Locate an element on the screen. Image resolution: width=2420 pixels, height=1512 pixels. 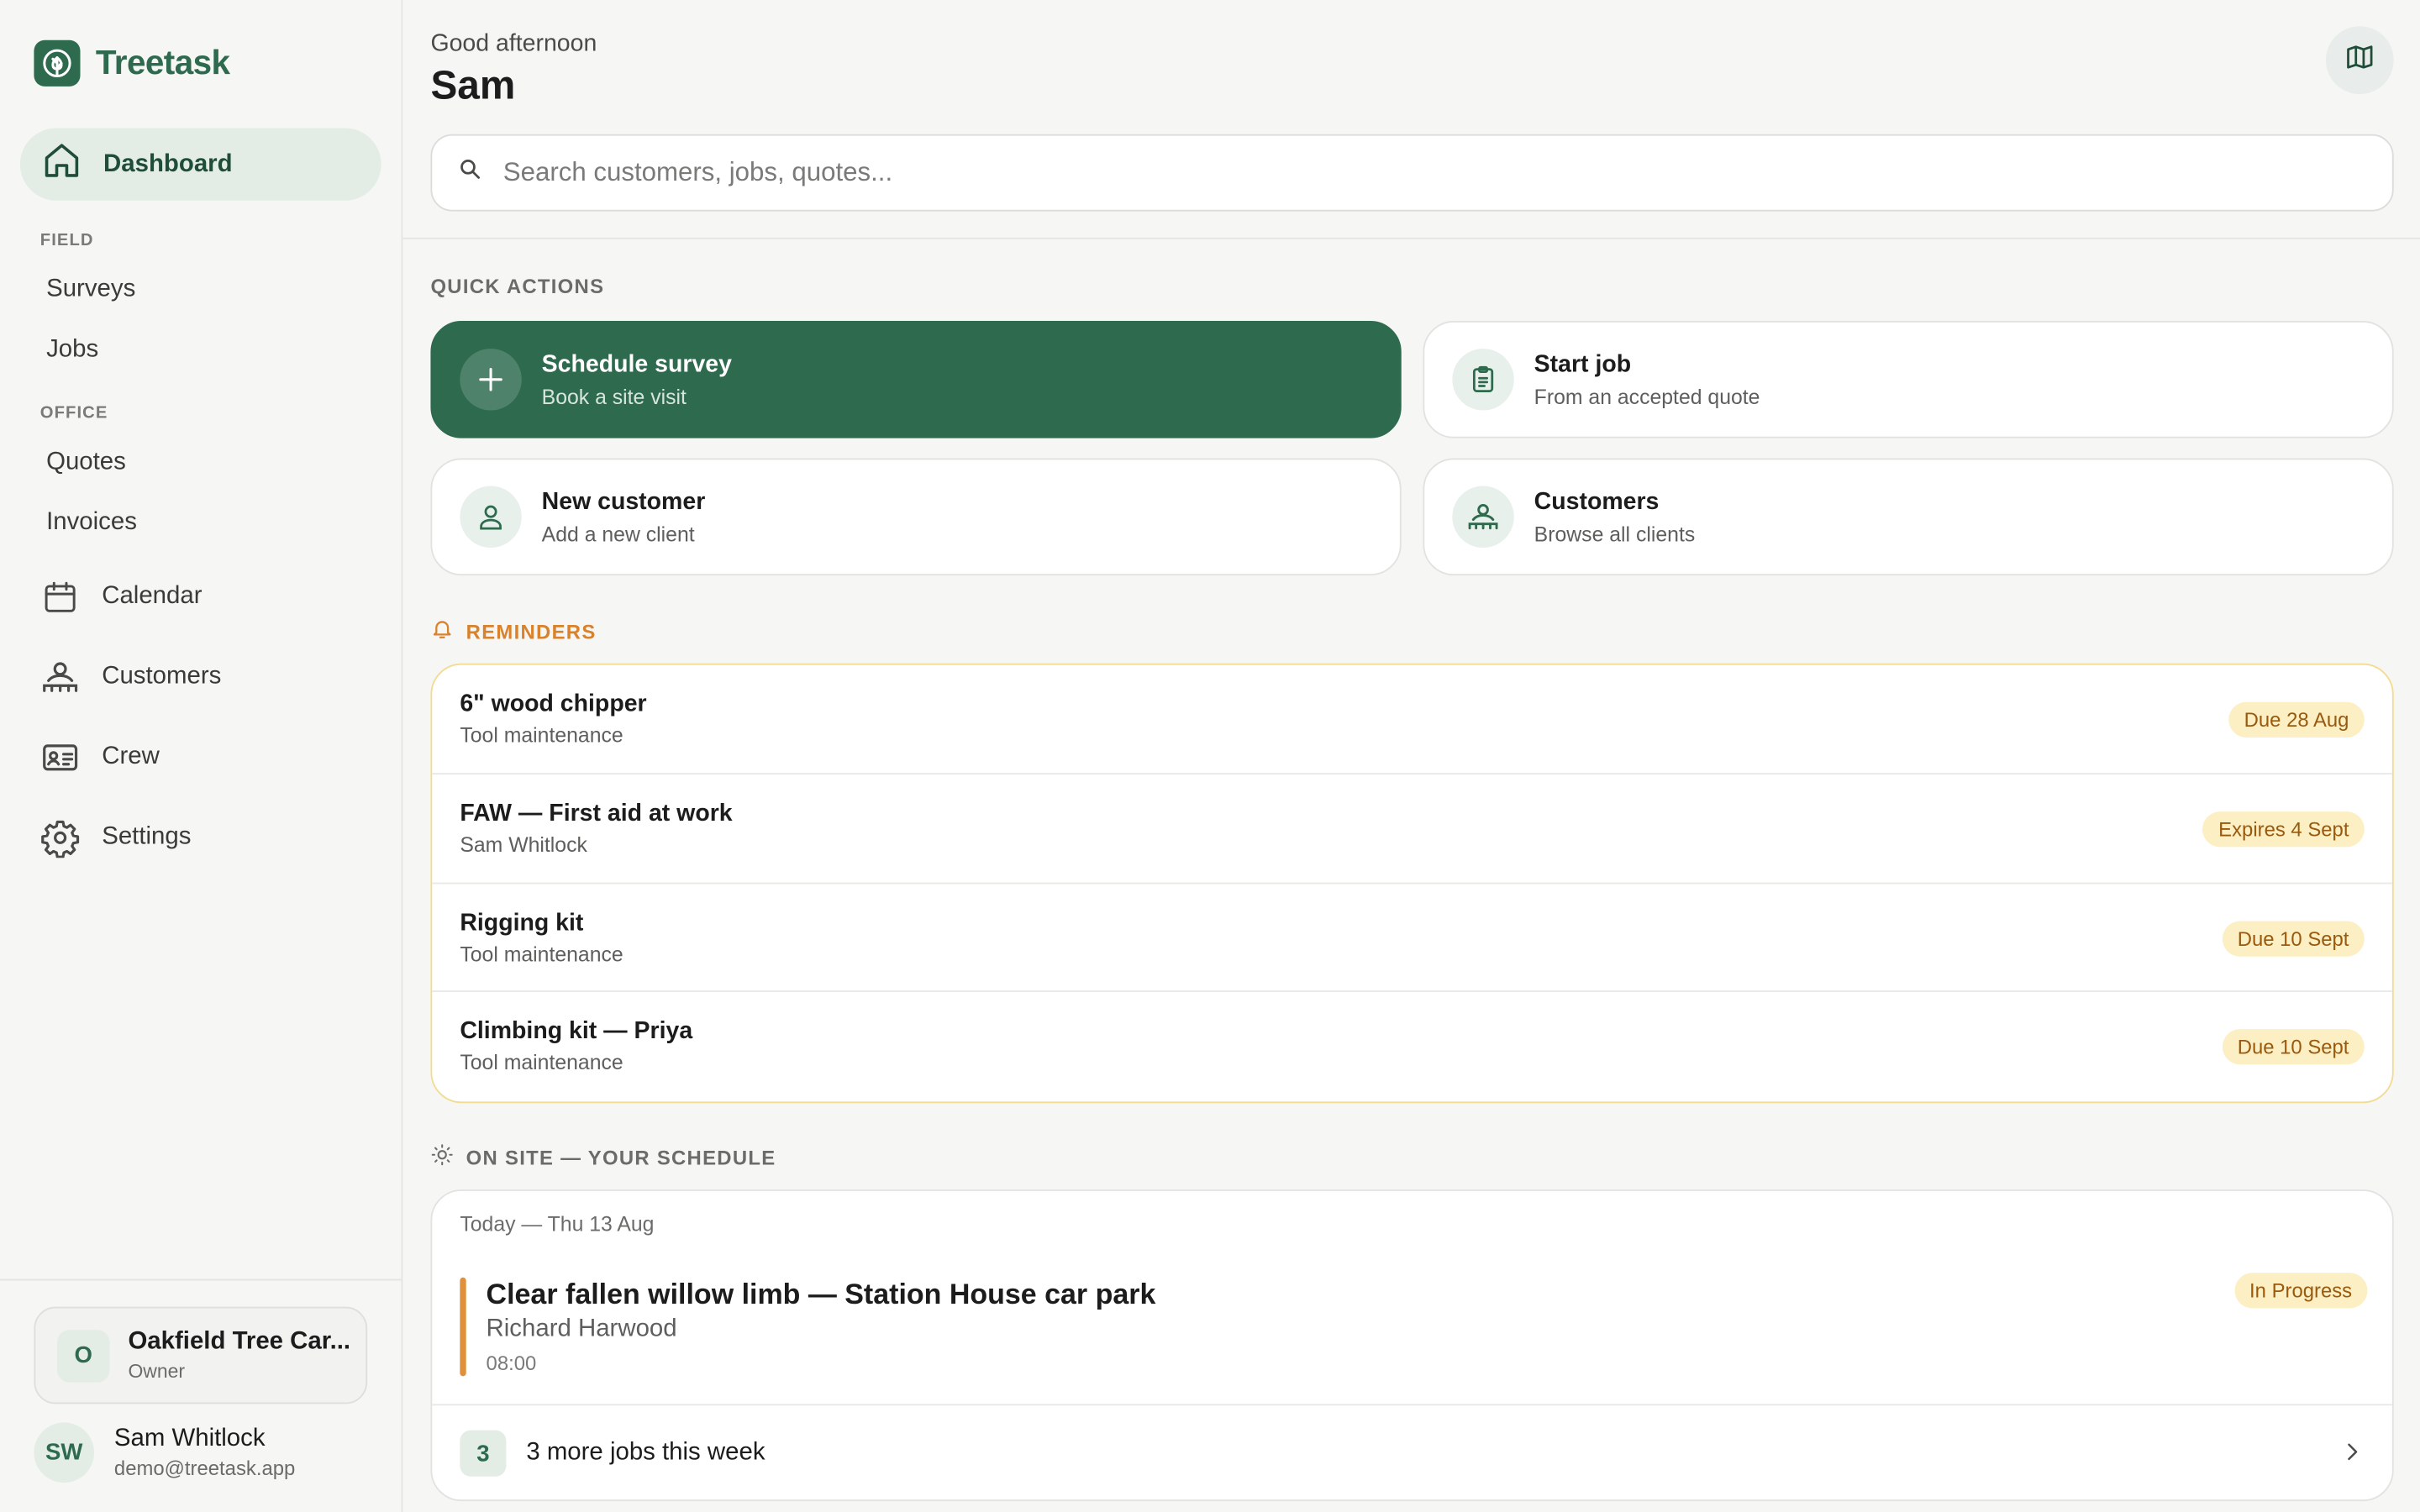
job-client: Richard Harwood is located at coordinates (582, 1328).